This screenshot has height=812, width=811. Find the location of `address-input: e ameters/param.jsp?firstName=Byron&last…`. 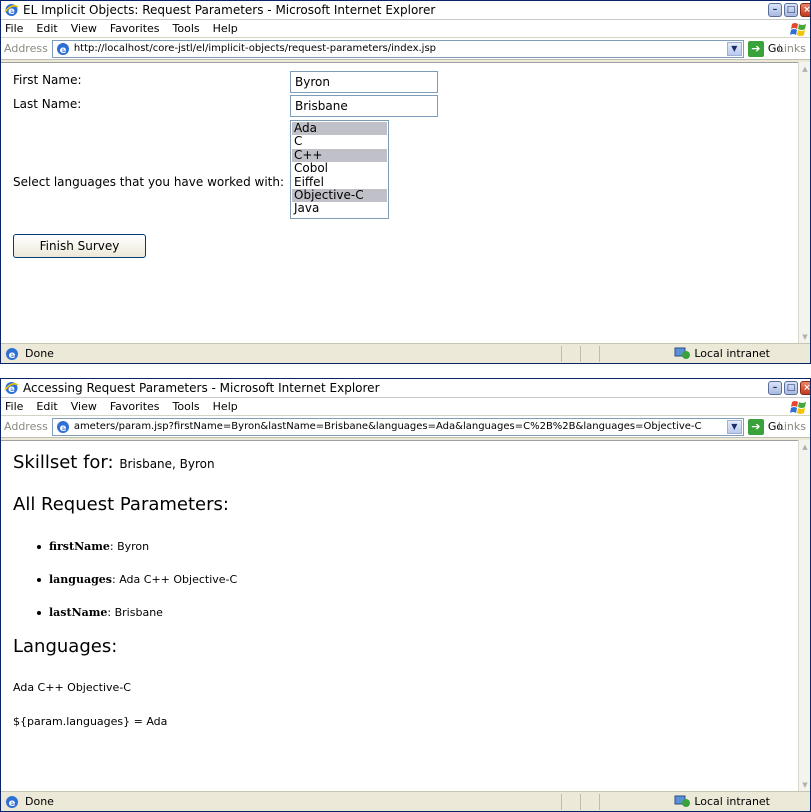

address-input: e ameters/param.jsp?firstName=Byron&last… is located at coordinates (397, 426).